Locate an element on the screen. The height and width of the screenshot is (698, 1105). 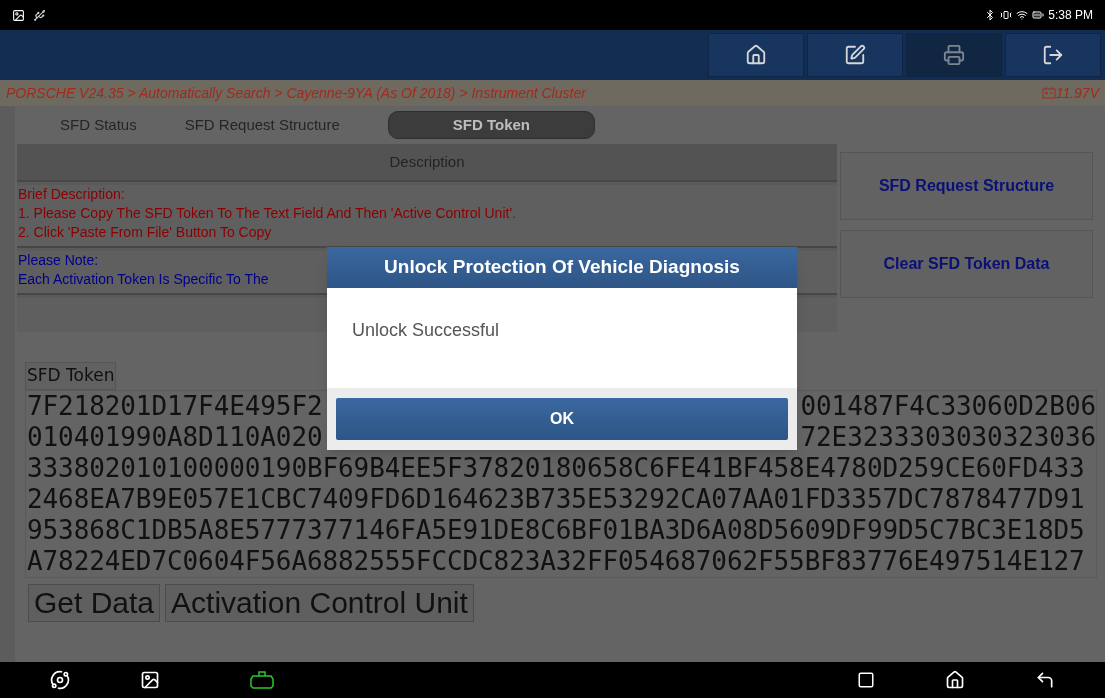
action-button: Get Data is located at coordinates (94, 602).